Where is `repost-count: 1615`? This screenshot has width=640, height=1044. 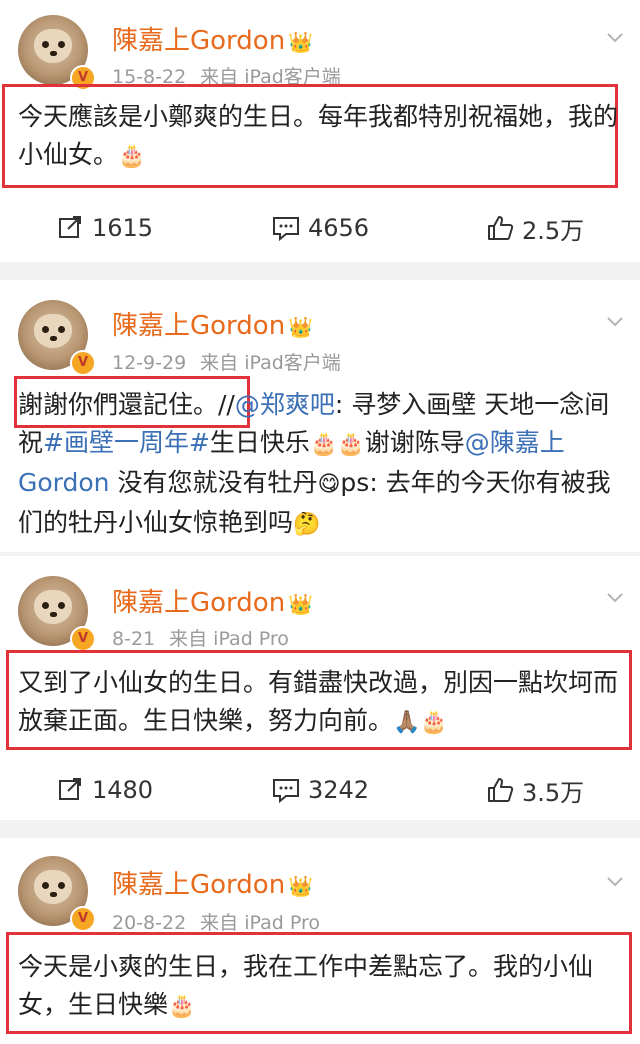
repost-count: 1615 is located at coordinates (123, 228).